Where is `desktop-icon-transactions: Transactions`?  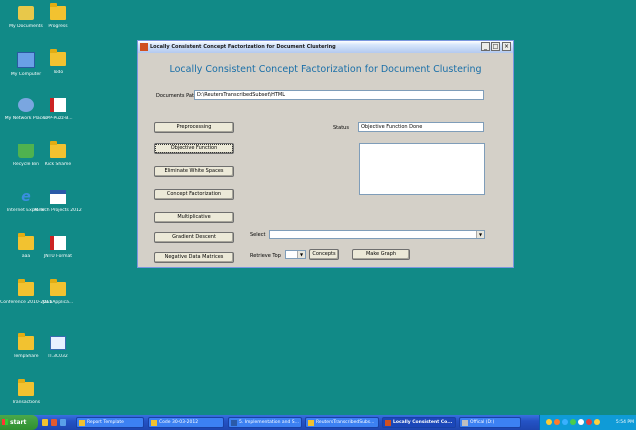 desktop-icon-transactions: Transactions is located at coordinates (26, 392).